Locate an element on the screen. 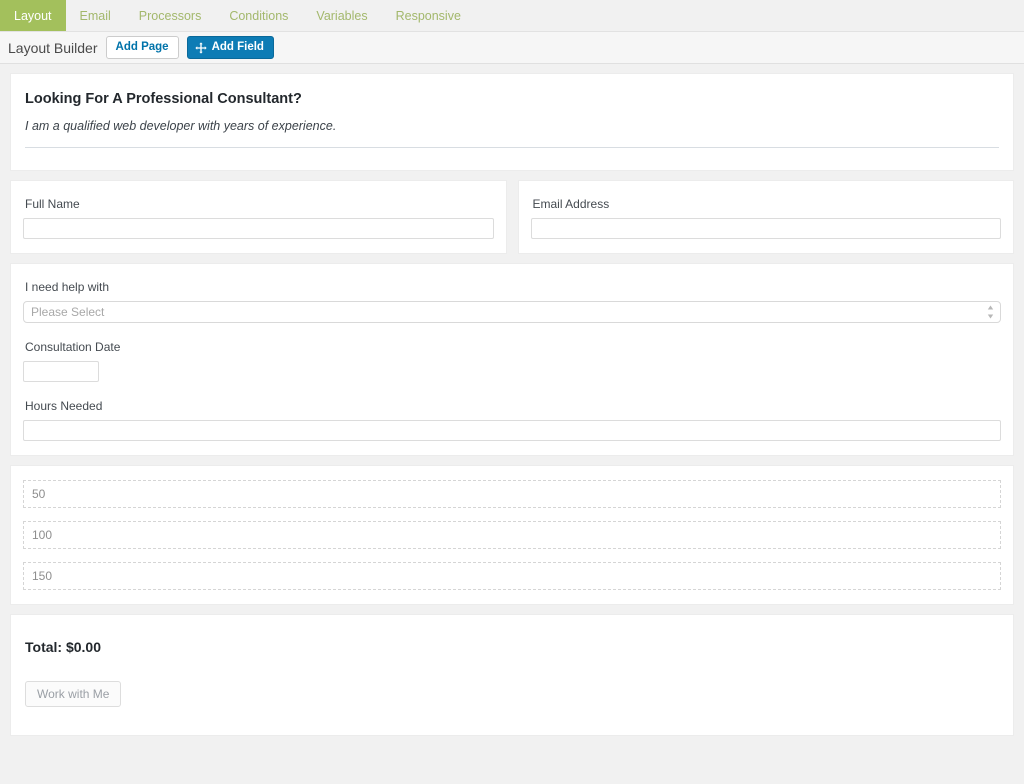  field-row-contact: Full Name Email Address is located at coordinates (512, 217).